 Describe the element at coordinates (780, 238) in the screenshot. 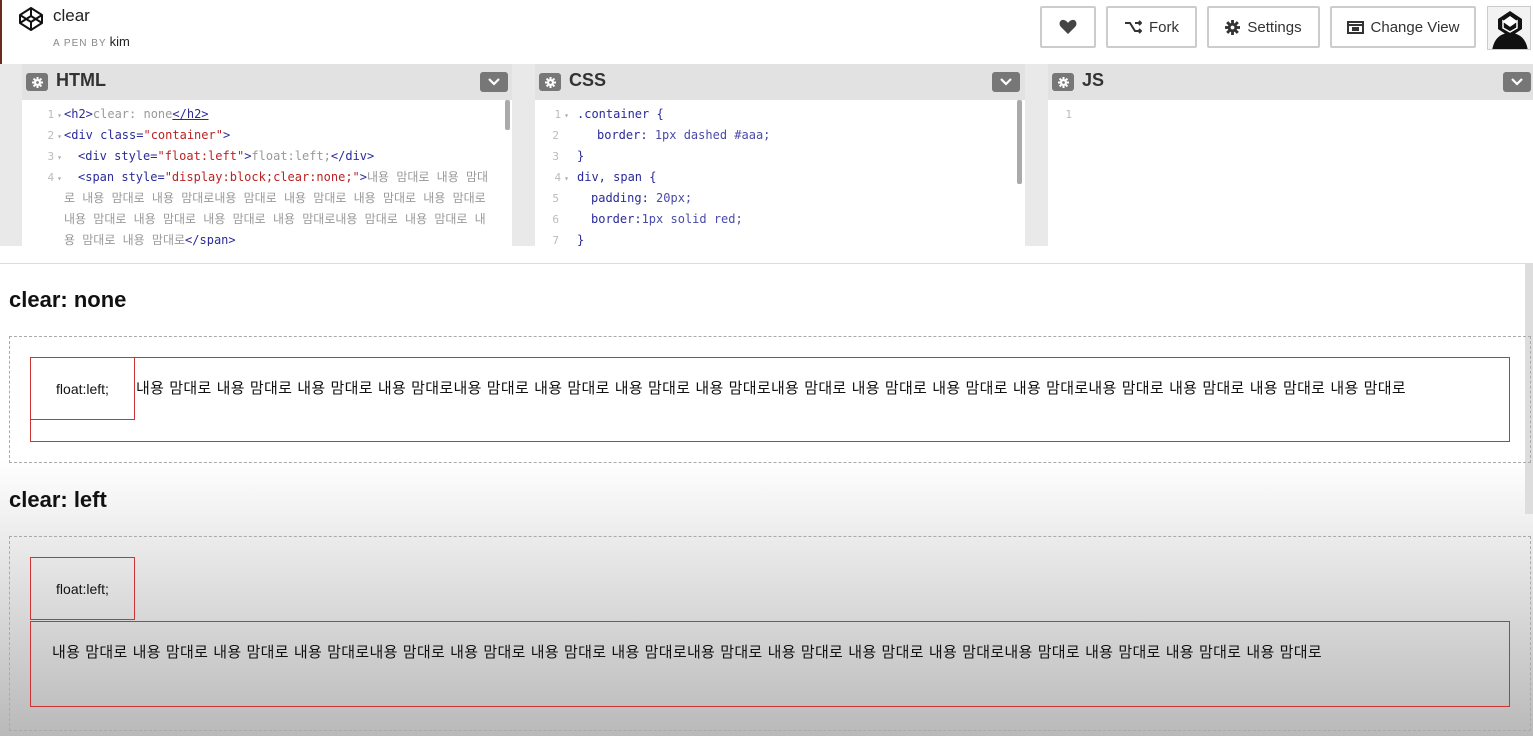

I see `code-line: 7 }` at that location.